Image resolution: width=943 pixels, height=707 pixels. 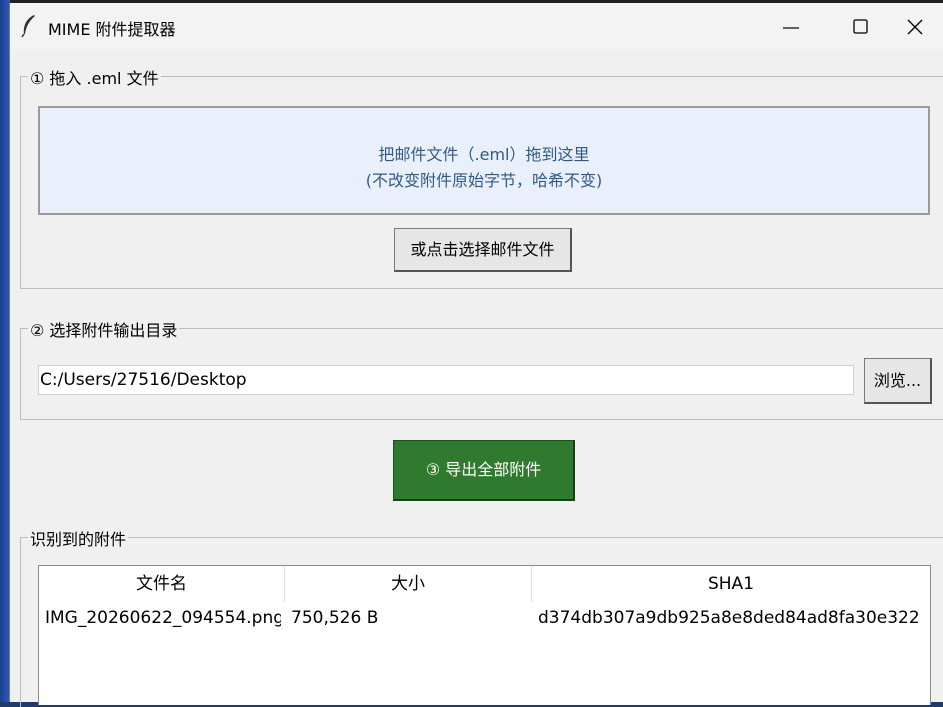 I want to click on maximize-icon, so click(x=860, y=26).